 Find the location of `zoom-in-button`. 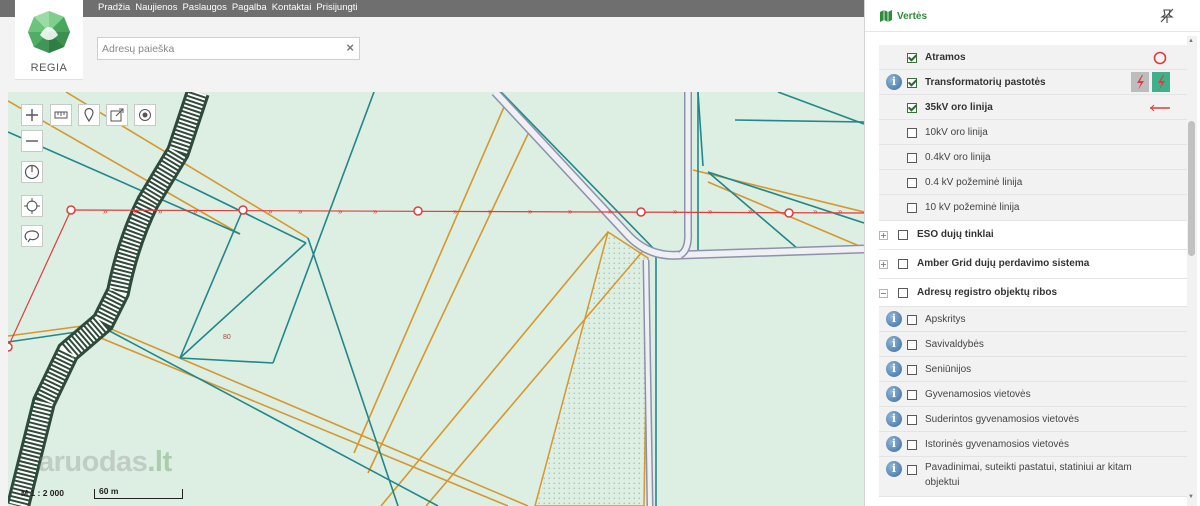

zoom-in-button is located at coordinates (32, 115).